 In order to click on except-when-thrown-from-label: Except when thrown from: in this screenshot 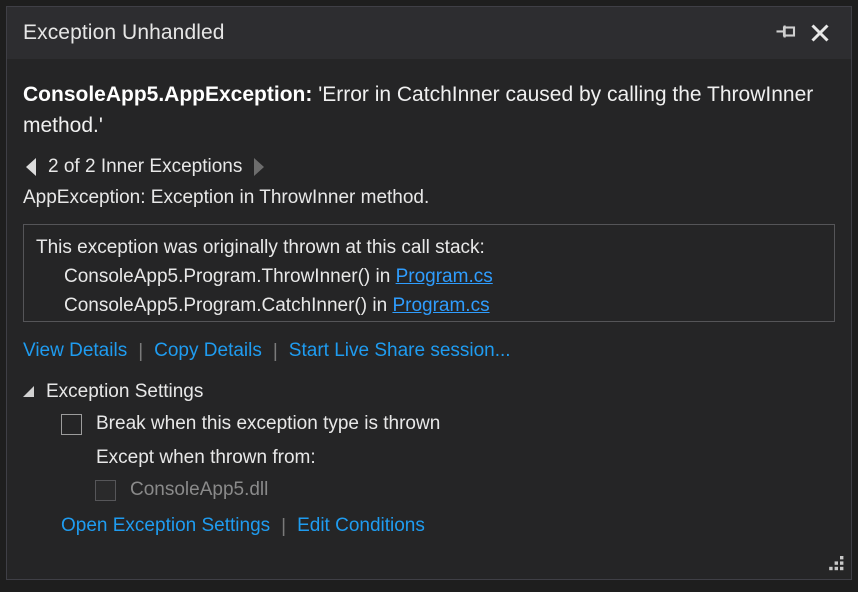, I will do `click(206, 457)`.